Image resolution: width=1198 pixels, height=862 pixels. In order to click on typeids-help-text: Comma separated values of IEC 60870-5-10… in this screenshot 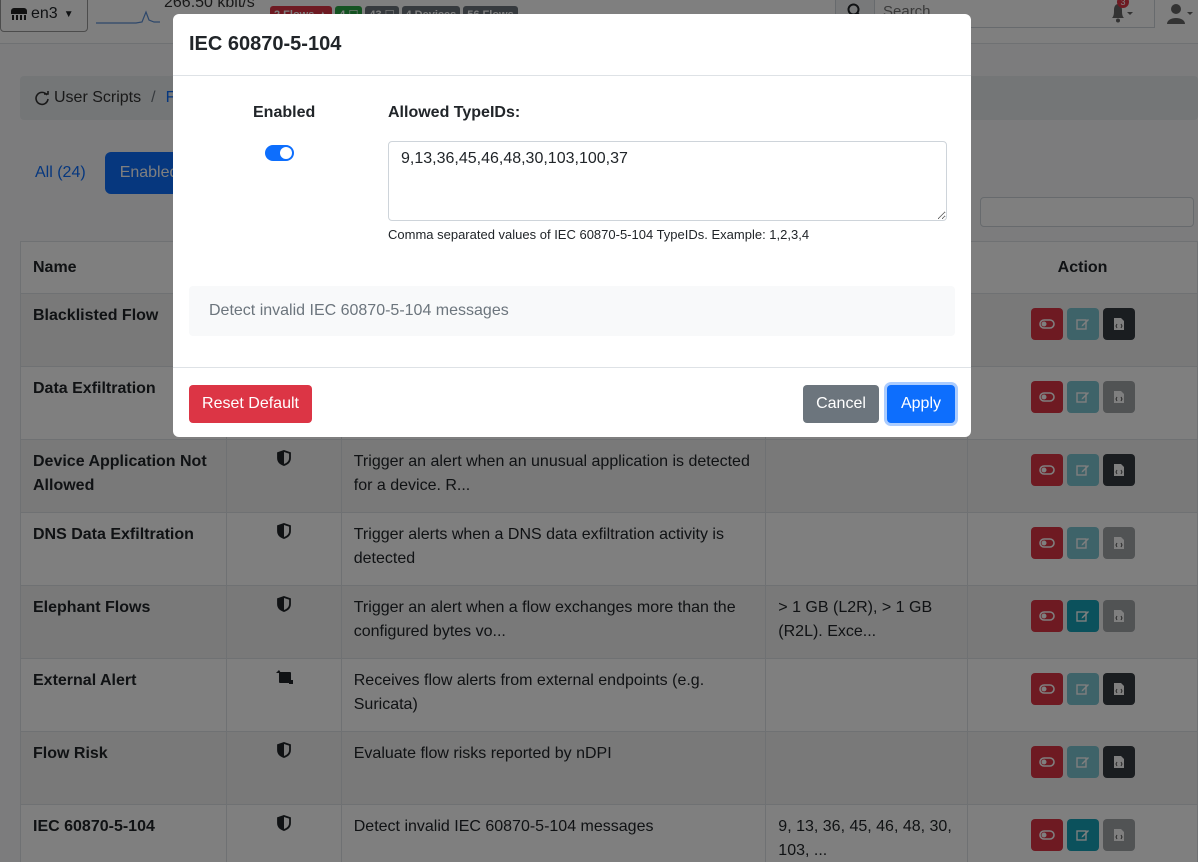, I will do `click(599, 234)`.